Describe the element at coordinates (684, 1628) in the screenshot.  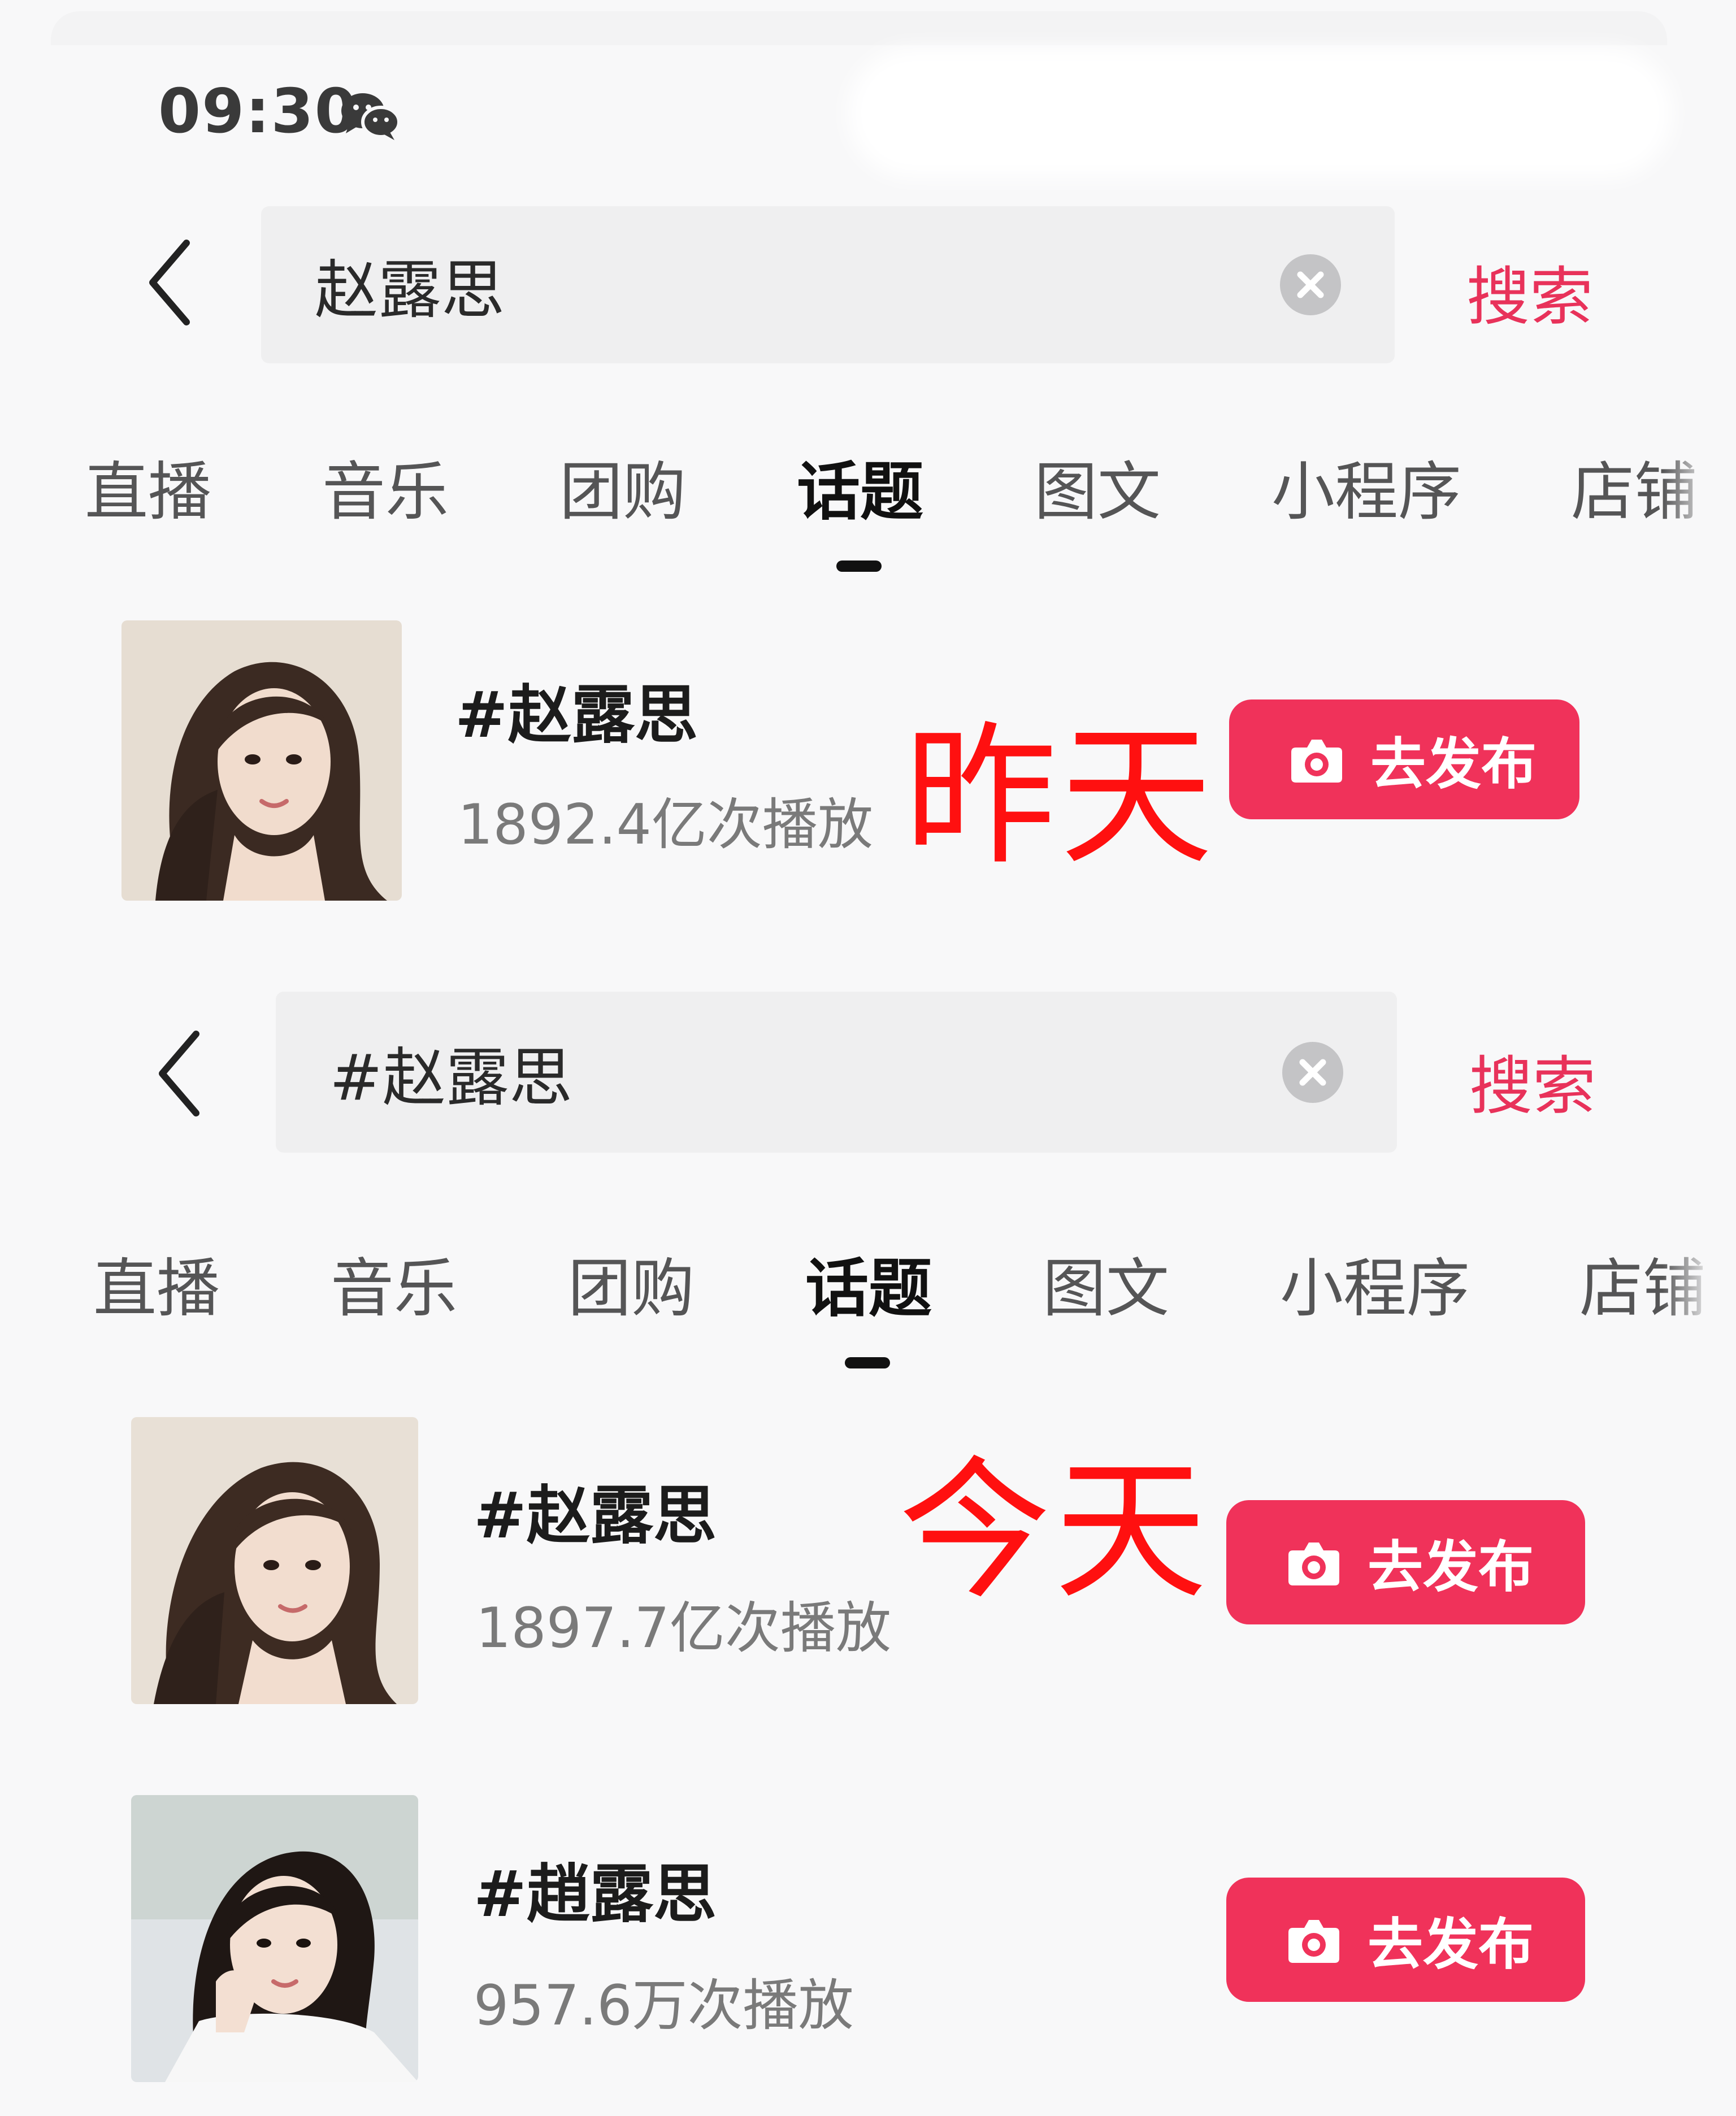
I see `topic-play-count: 1897.7亿次播放` at that location.